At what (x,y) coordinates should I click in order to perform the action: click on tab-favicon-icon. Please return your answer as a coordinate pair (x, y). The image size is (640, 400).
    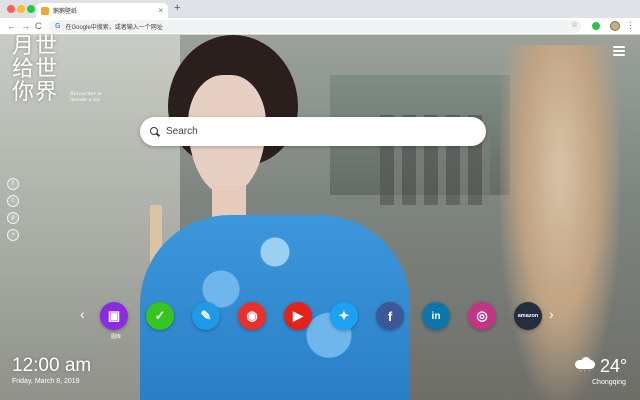
    Looking at the image, I should click on (45, 10).